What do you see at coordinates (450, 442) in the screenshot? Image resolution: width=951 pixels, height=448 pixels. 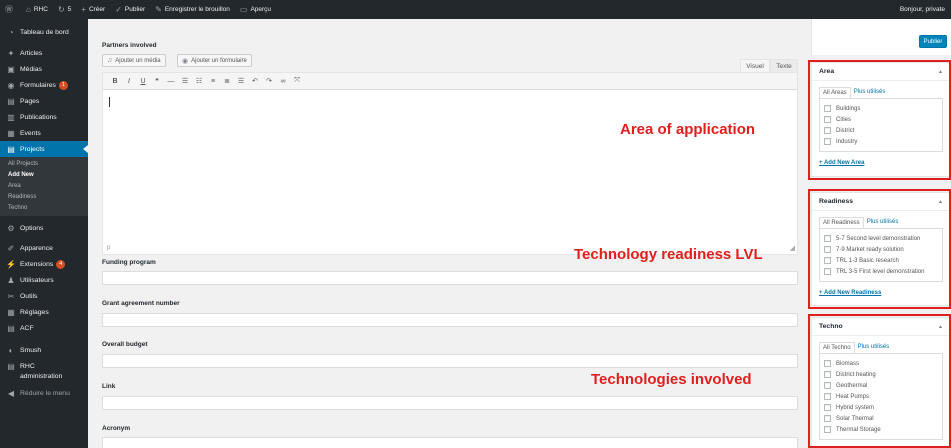 I see `acronym-input` at bounding box center [450, 442].